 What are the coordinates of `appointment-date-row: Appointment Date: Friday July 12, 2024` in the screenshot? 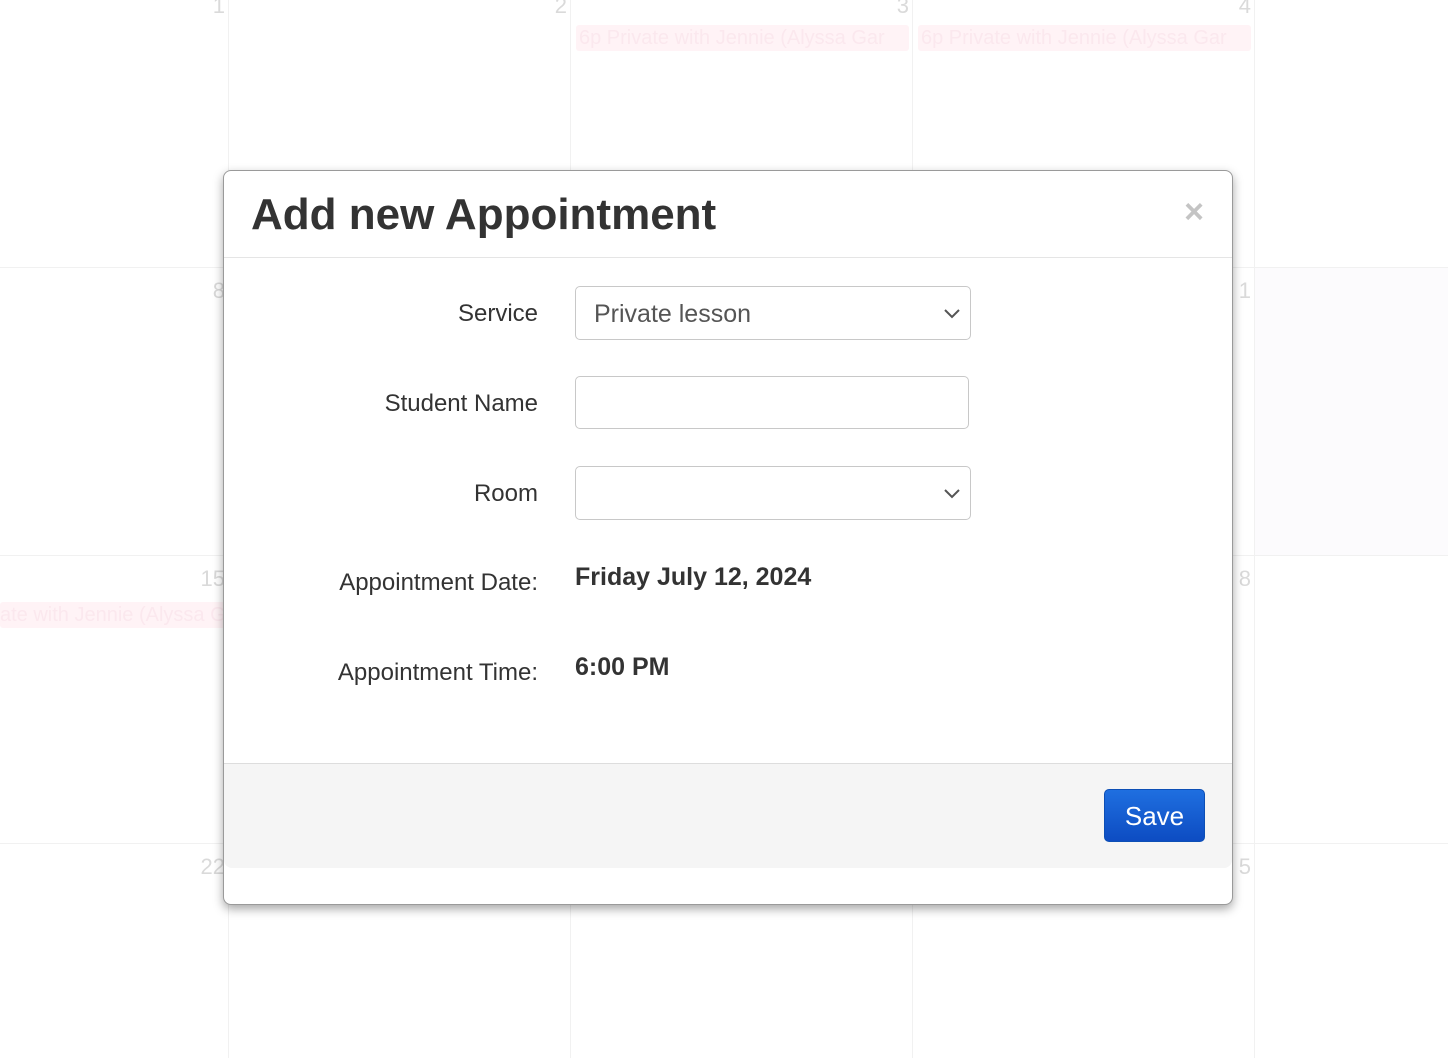 It's located at (728, 587).